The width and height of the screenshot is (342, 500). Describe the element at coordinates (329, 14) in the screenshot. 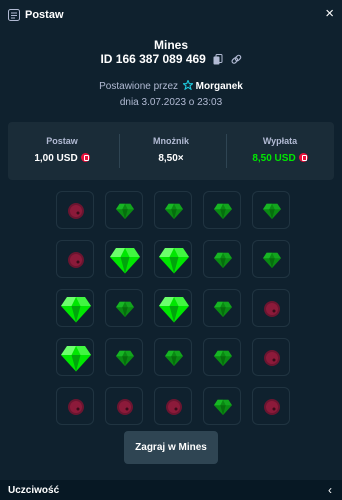

I see `close-button: ×` at that location.